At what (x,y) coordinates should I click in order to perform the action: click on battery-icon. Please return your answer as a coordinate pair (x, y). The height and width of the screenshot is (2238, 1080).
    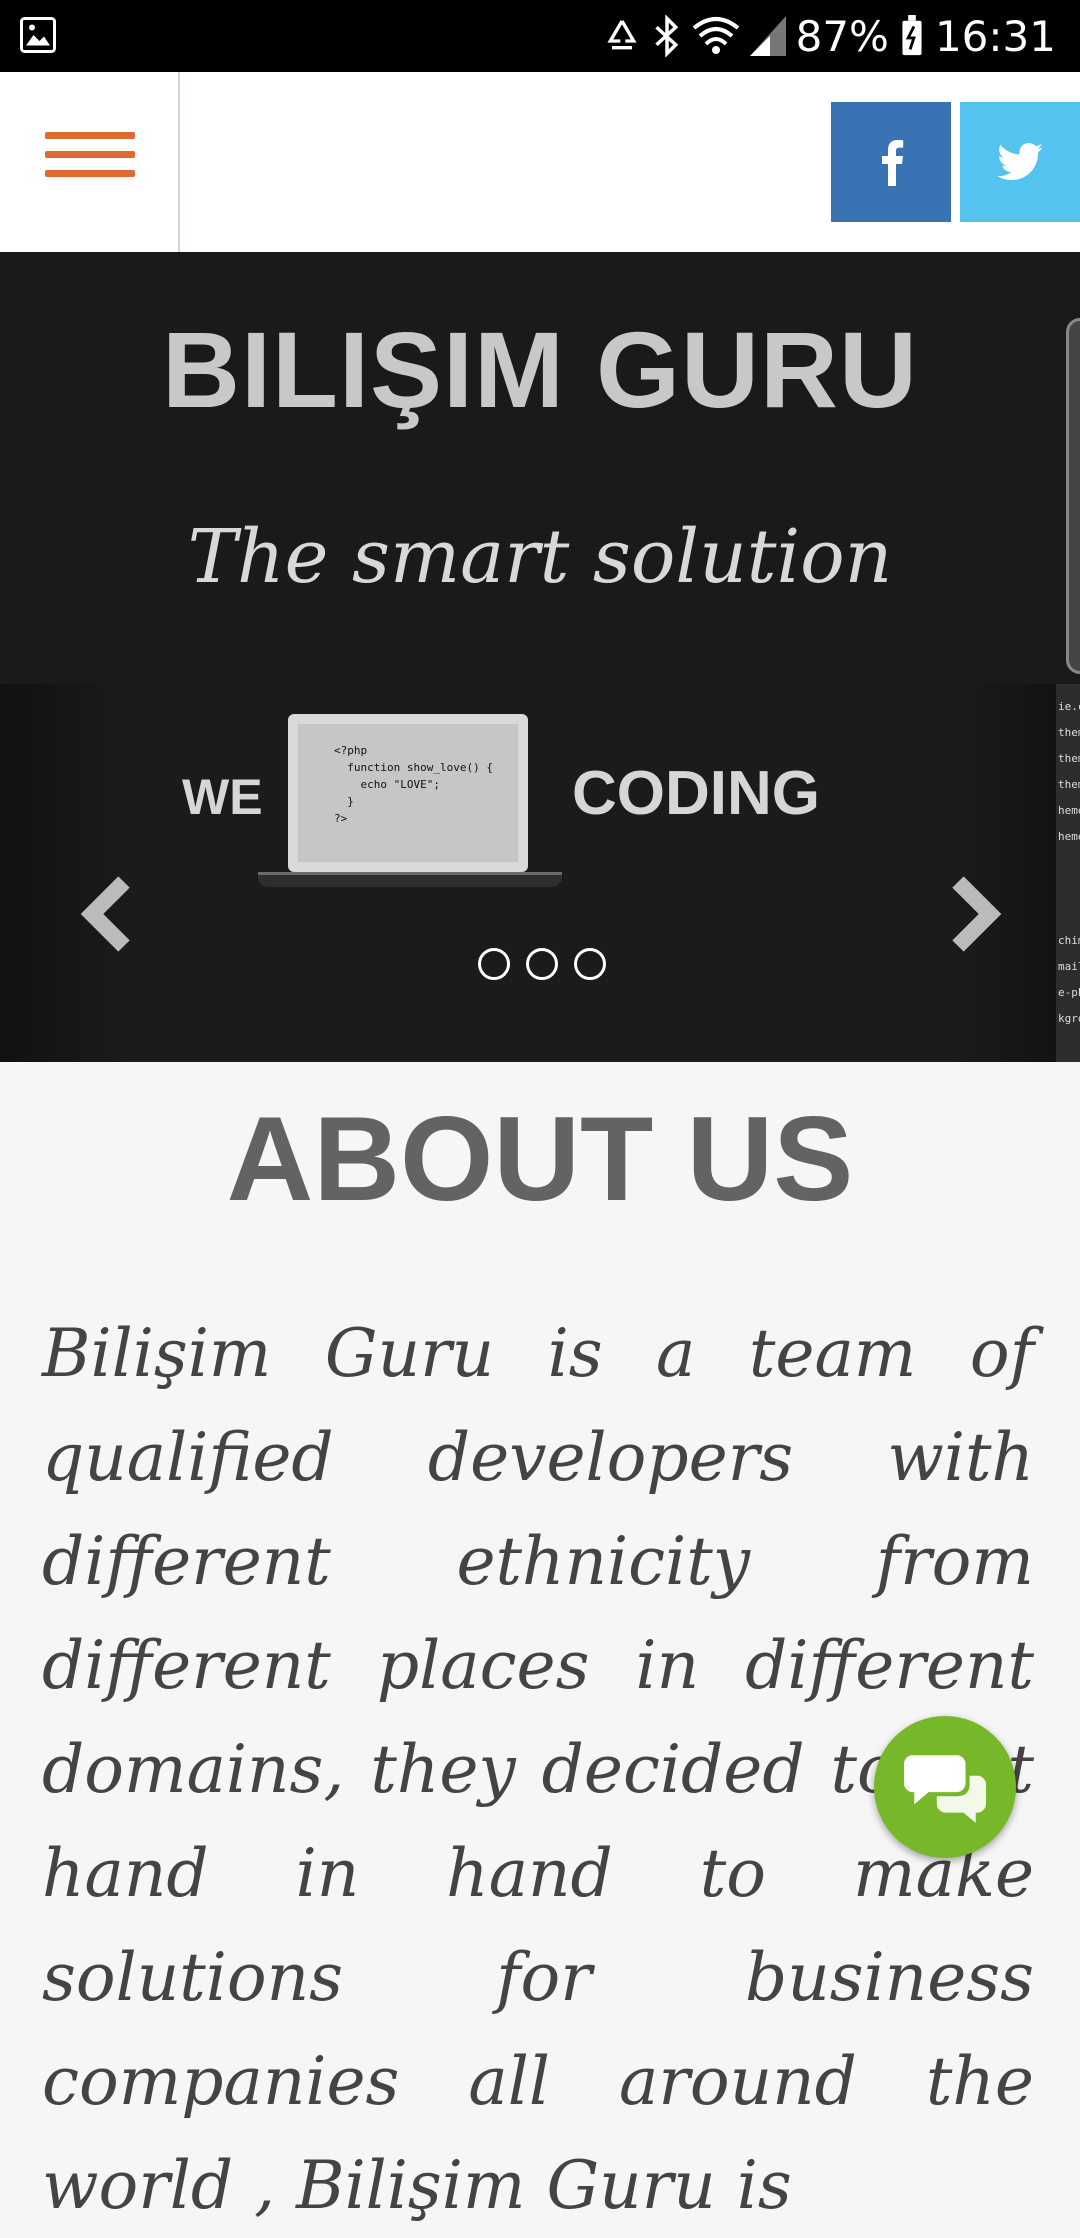
    Looking at the image, I should click on (912, 35).